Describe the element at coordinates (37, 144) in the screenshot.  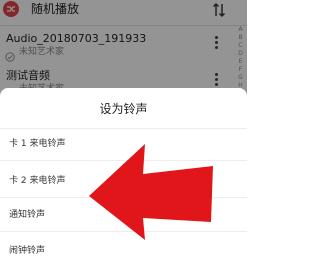
I see `option-label: 卡 1 来电铃声` at that location.